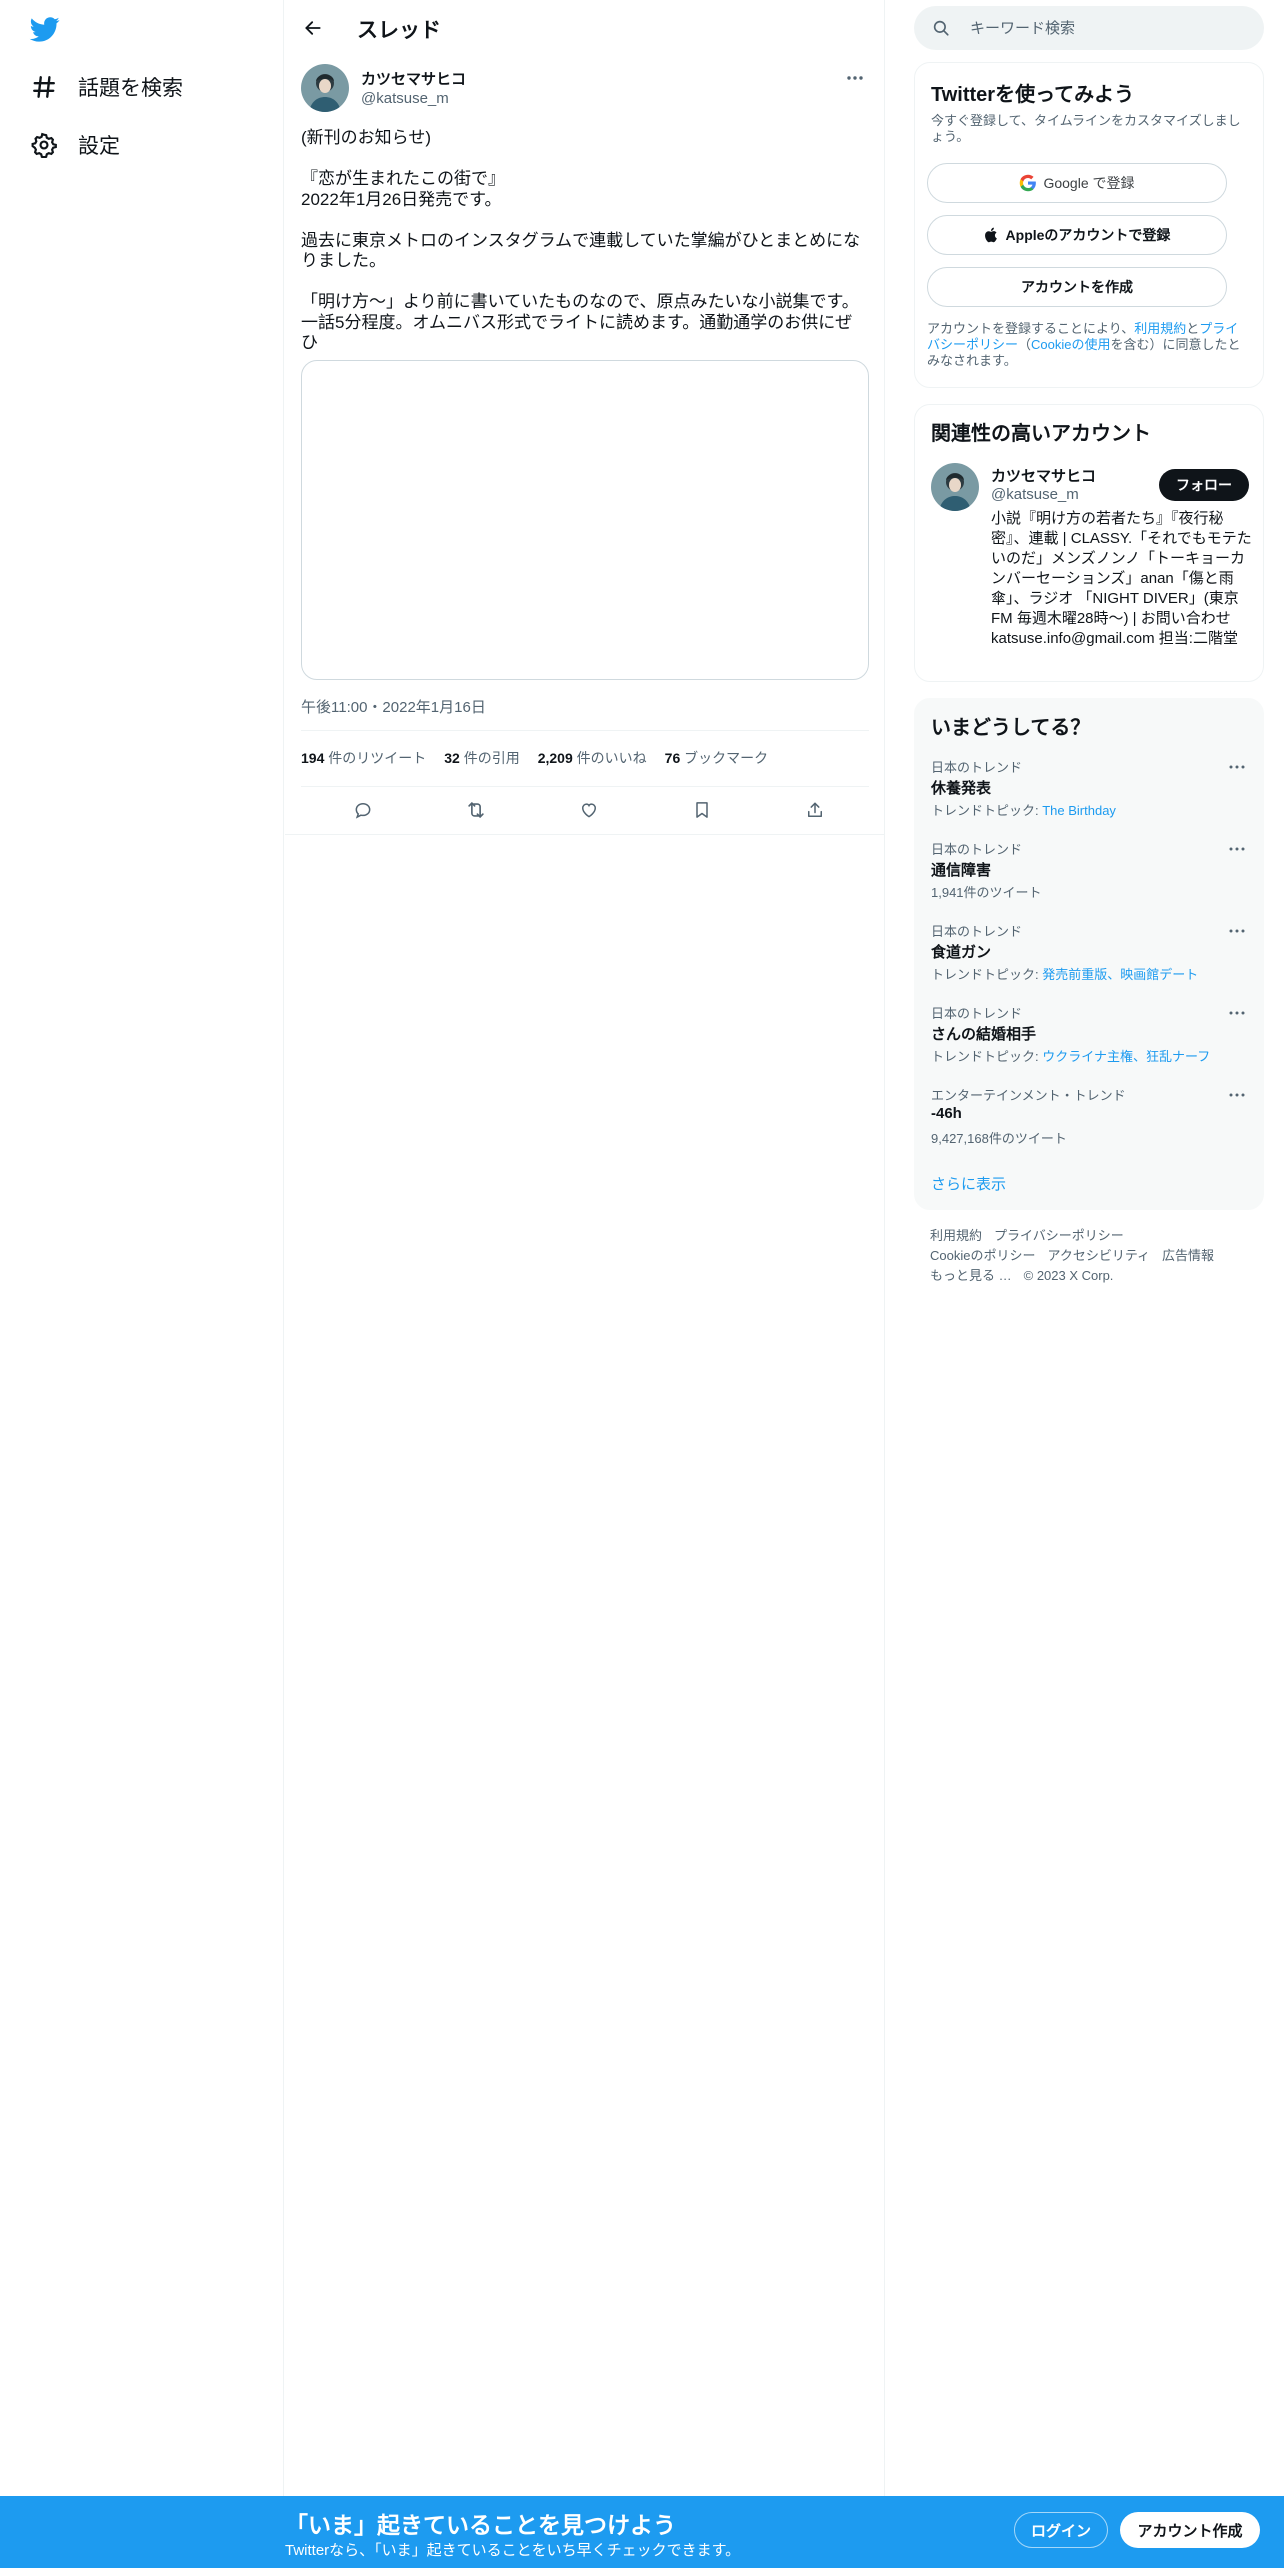 The width and height of the screenshot is (1284, 2568). Describe the element at coordinates (393, 706) in the screenshot. I see `tweet-timestamp: 午後11:00・2022年1月16日` at that location.